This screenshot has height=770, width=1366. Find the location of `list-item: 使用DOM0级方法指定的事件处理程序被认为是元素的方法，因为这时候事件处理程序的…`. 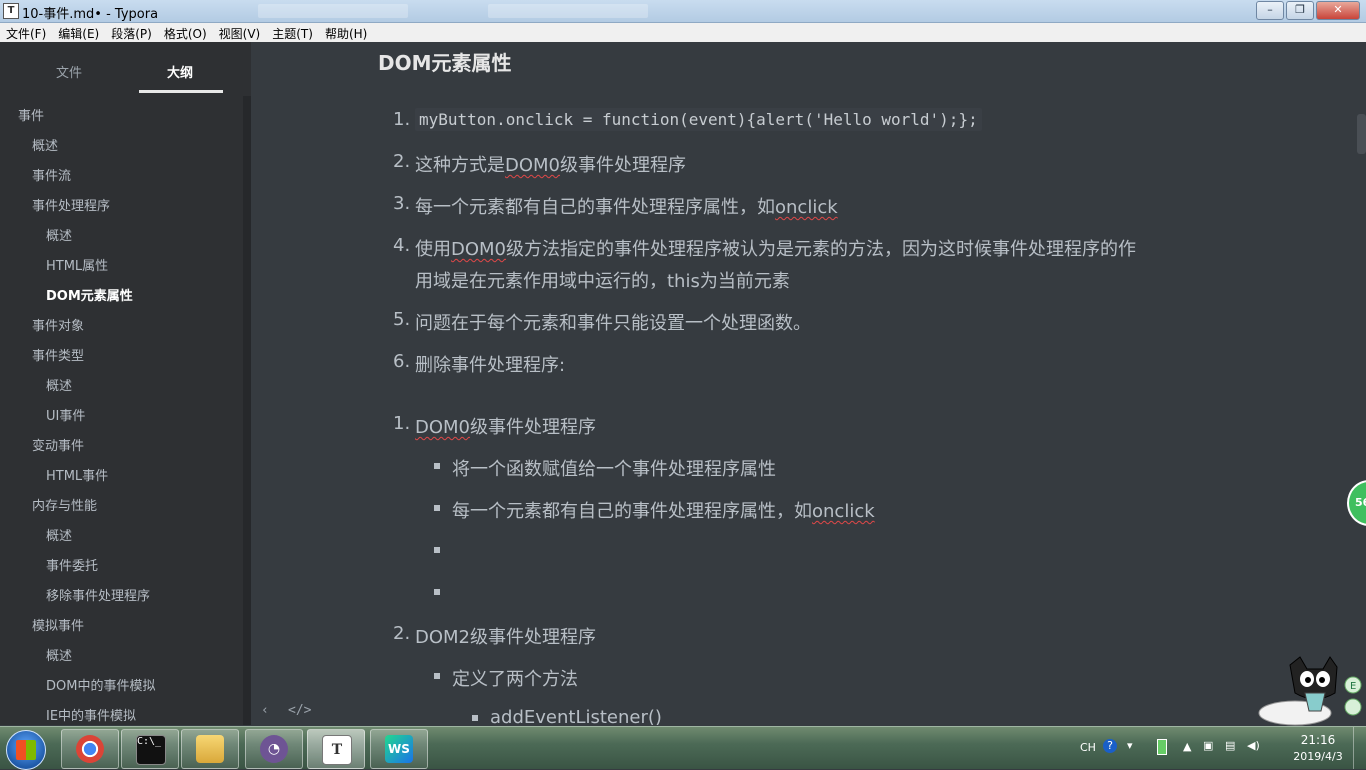

list-item: 使用DOM0级方法指定的事件处理程序被认为是元素的方法，因为这时候事件处理程序的… is located at coordinates (775, 248).